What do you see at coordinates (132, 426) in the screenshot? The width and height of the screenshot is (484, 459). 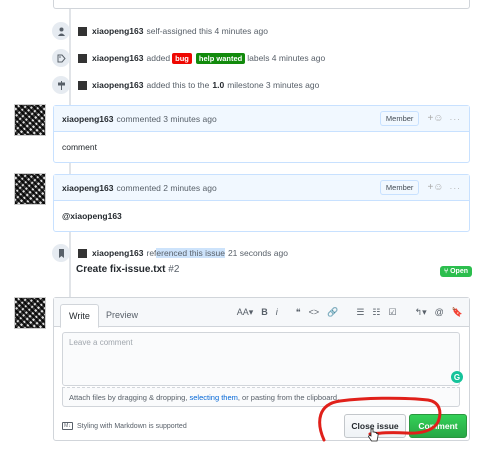 I see `markdown-note-text: Styling with Markdown is supported` at bounding box center [132, 426].